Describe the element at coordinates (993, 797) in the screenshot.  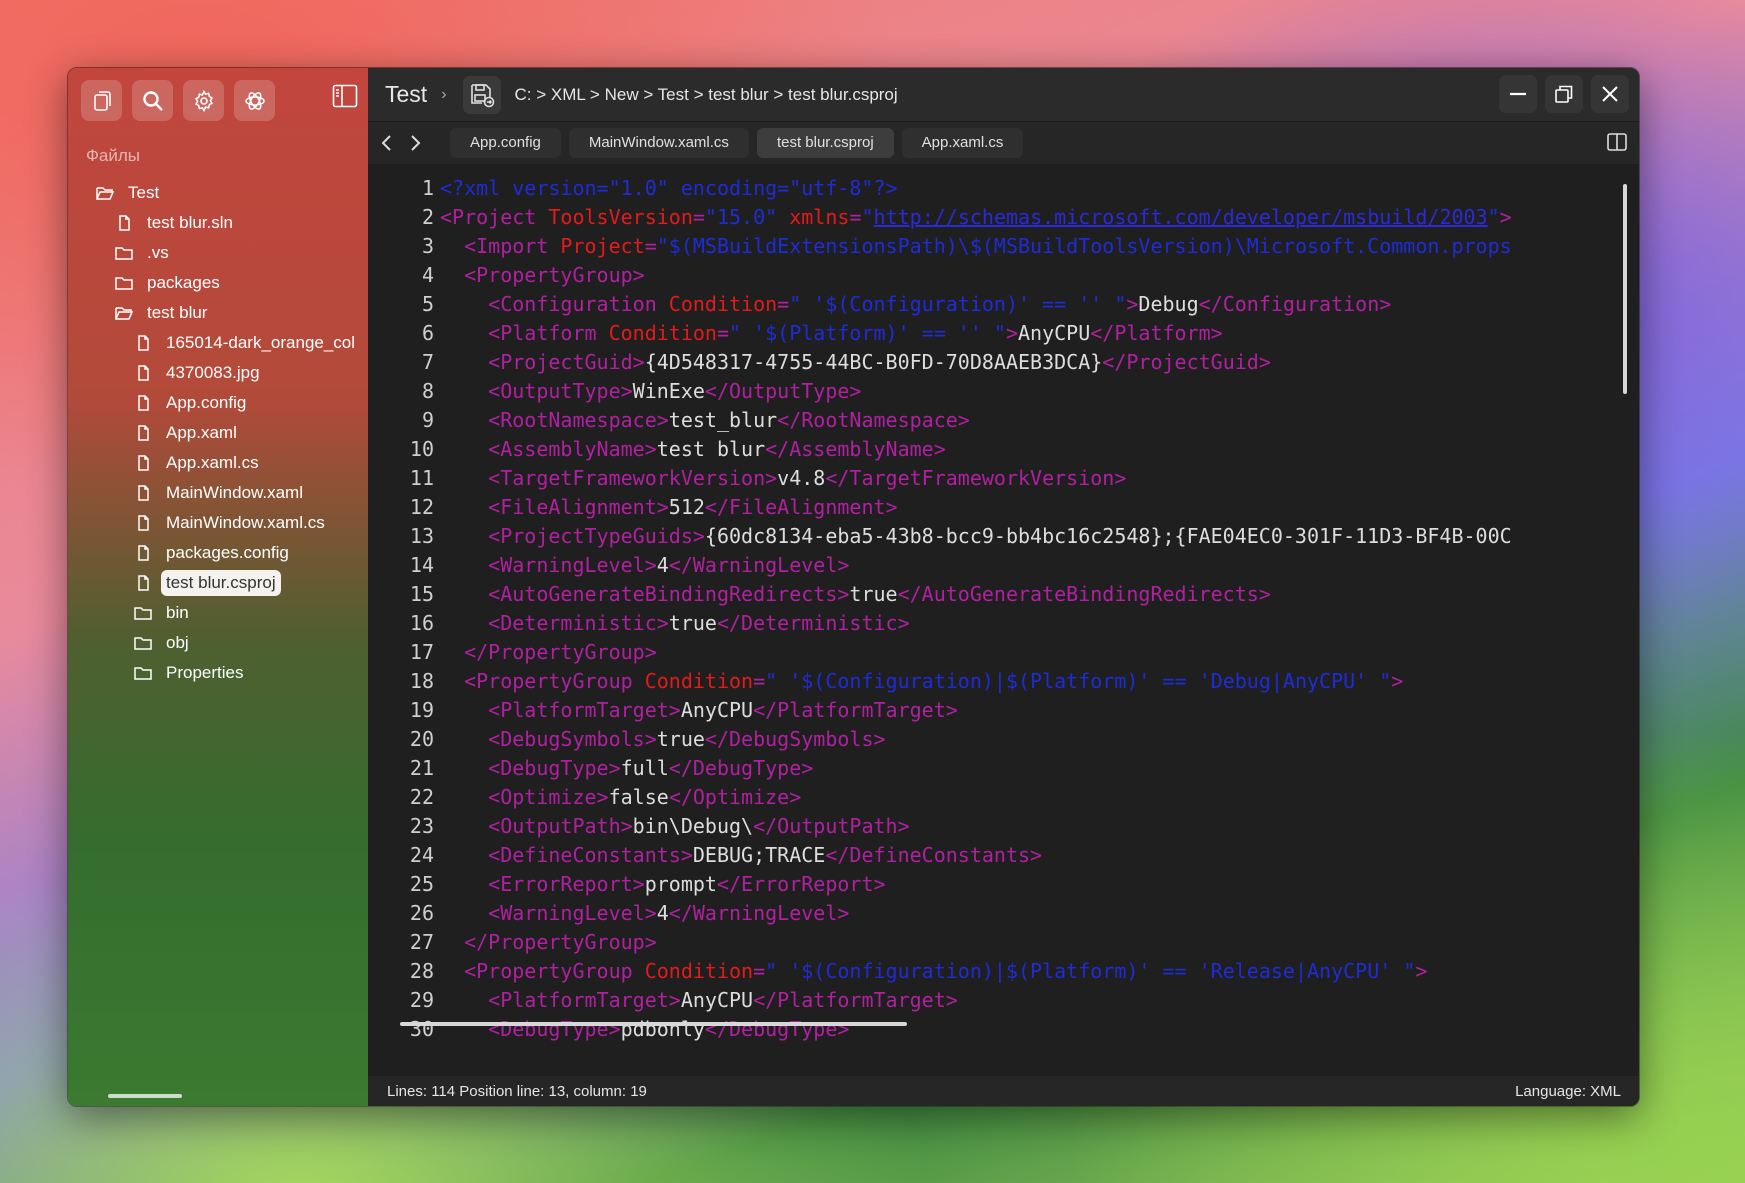
I see `code-line: 22 <Optimize>false</Optimize>` at that location.